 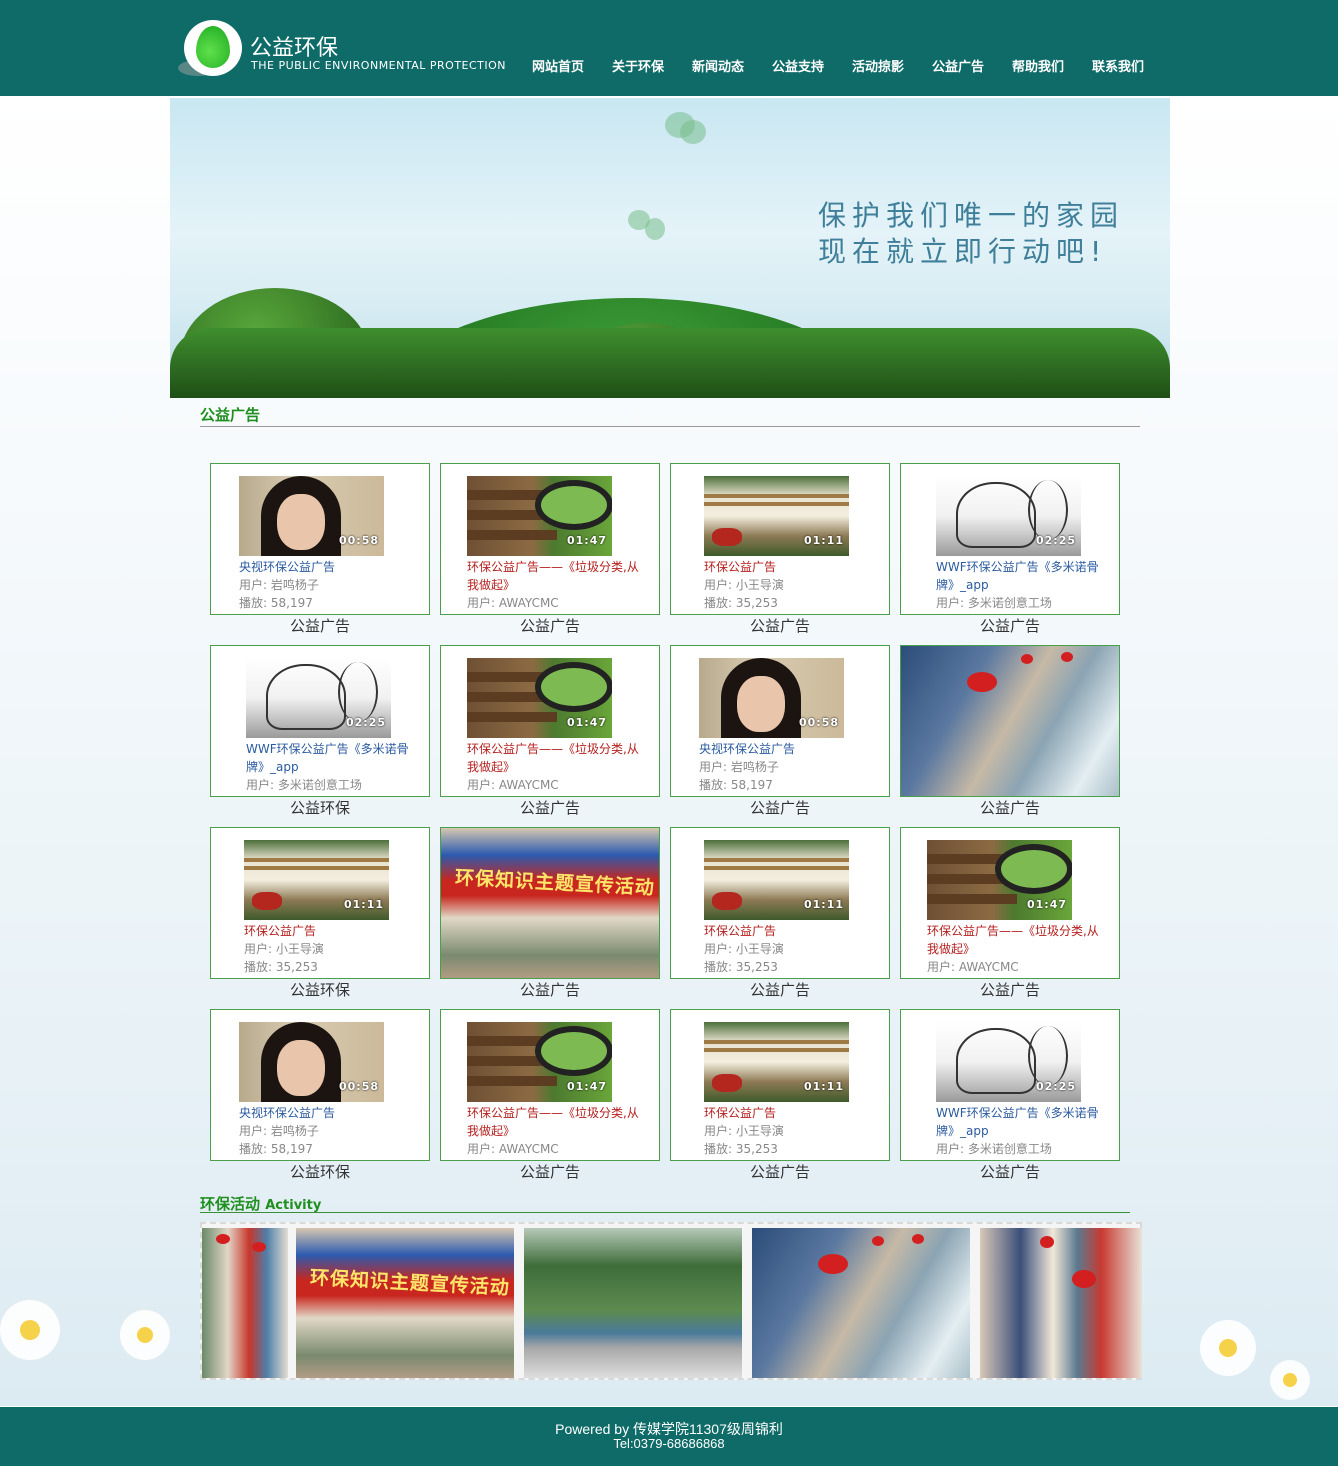 I want to click on nav-activities: 活动掠影, so click(x=878, y=65).